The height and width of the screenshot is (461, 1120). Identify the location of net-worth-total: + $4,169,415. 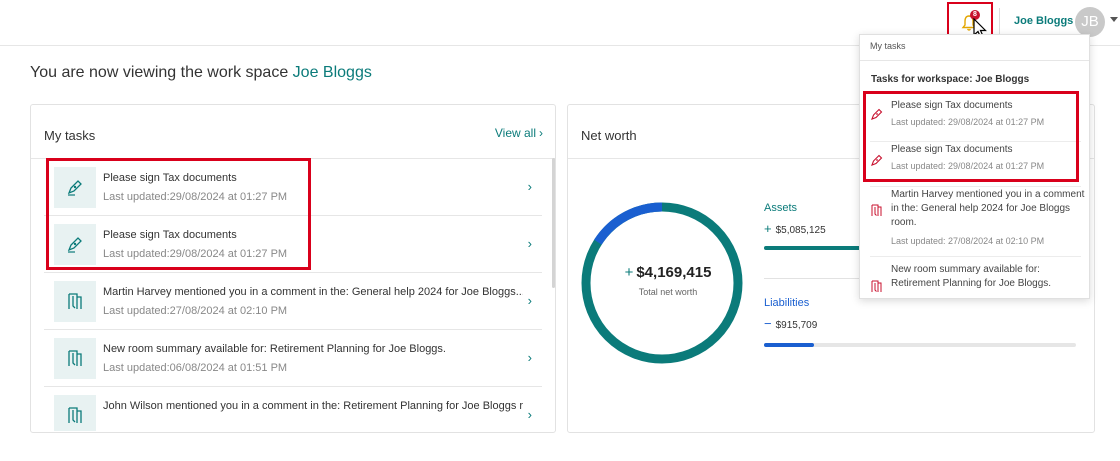
(668, 272).